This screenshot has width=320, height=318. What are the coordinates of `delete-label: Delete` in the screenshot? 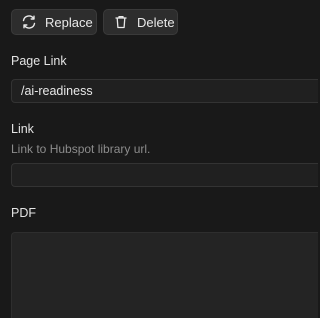 It's located at (156, 22).